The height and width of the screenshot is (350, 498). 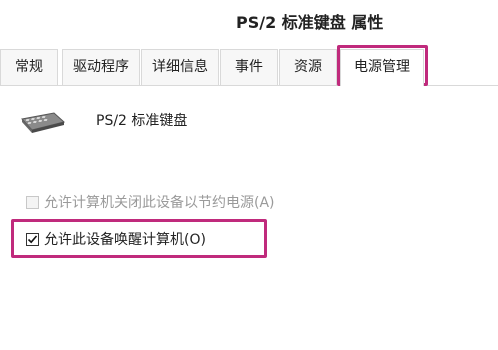 I want to click on keyboard-icon, so click(x=43, y=122).